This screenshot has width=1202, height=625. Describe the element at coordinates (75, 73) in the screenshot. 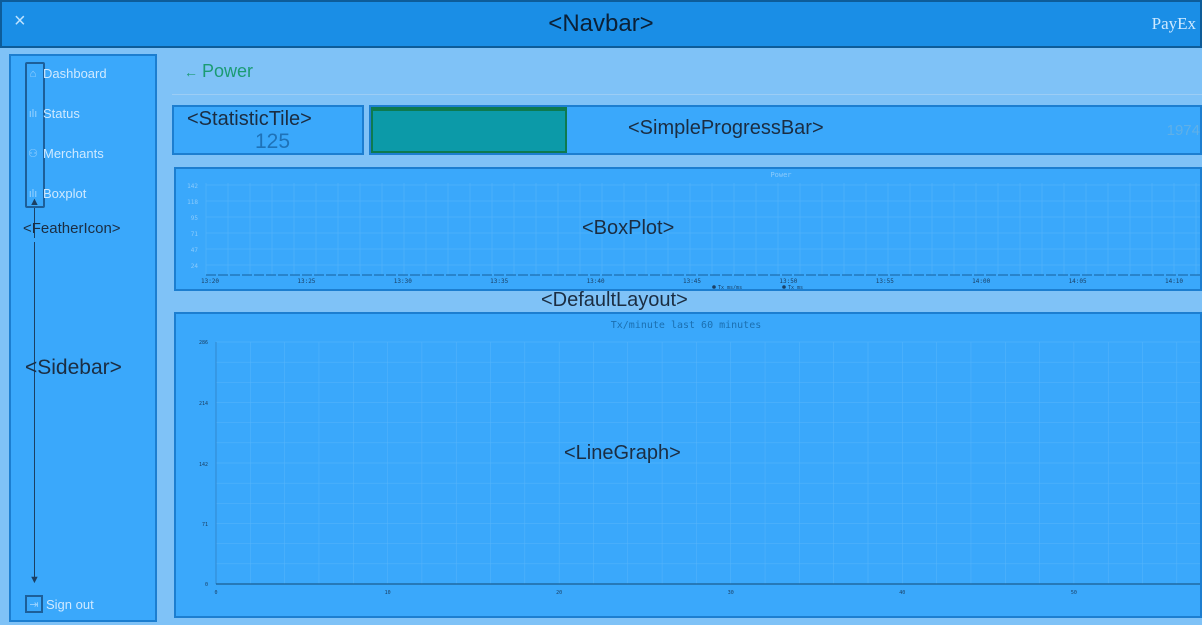

I see `sidebar-item-label: Dashboard` at that location.